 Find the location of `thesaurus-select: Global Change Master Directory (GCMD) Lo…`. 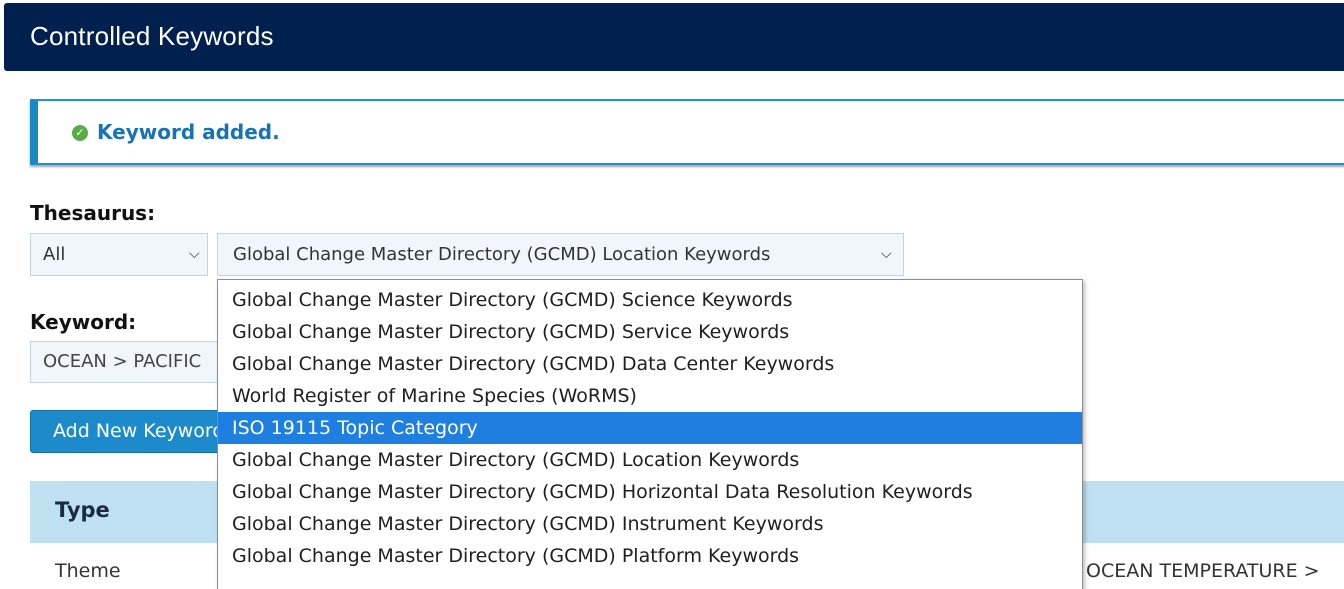

thesaurus-select: Global Change Master Directory (GCMD) Lo… is located at coordinates (560, 254).